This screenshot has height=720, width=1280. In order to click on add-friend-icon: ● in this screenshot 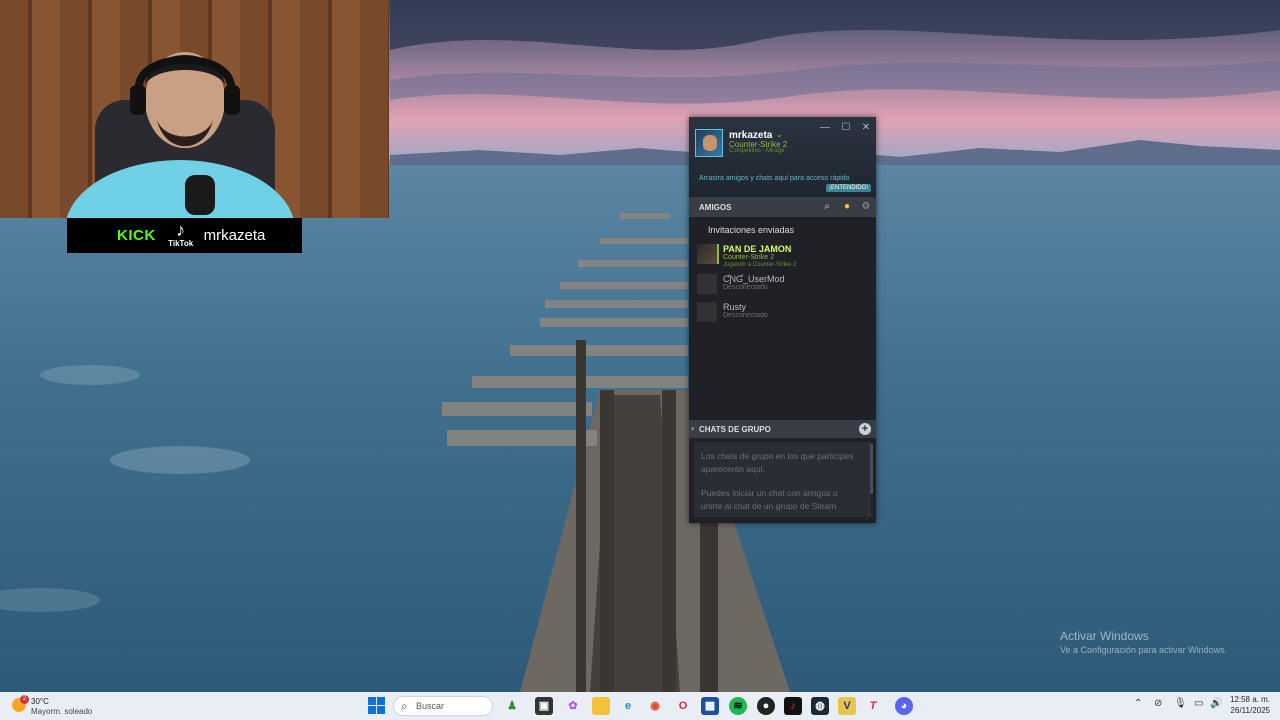, I will do `click(847, 207)`.